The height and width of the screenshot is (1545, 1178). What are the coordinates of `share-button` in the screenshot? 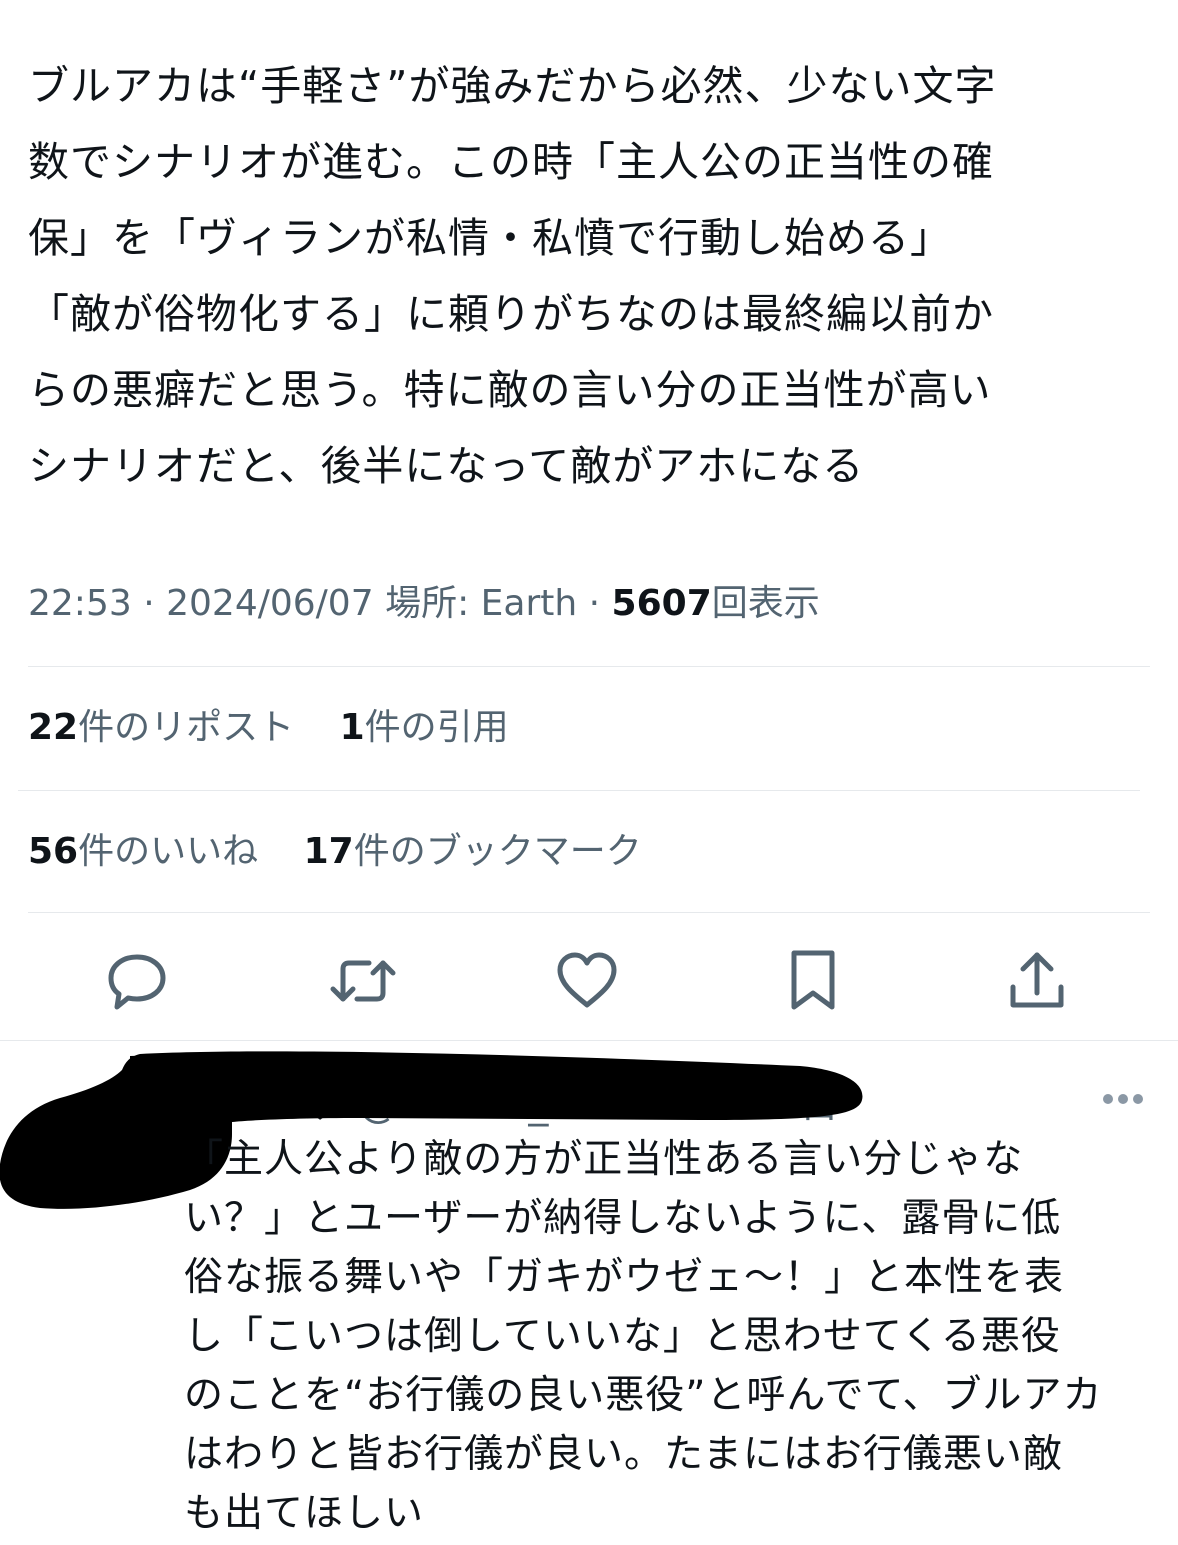 It's located at (1037, 981).